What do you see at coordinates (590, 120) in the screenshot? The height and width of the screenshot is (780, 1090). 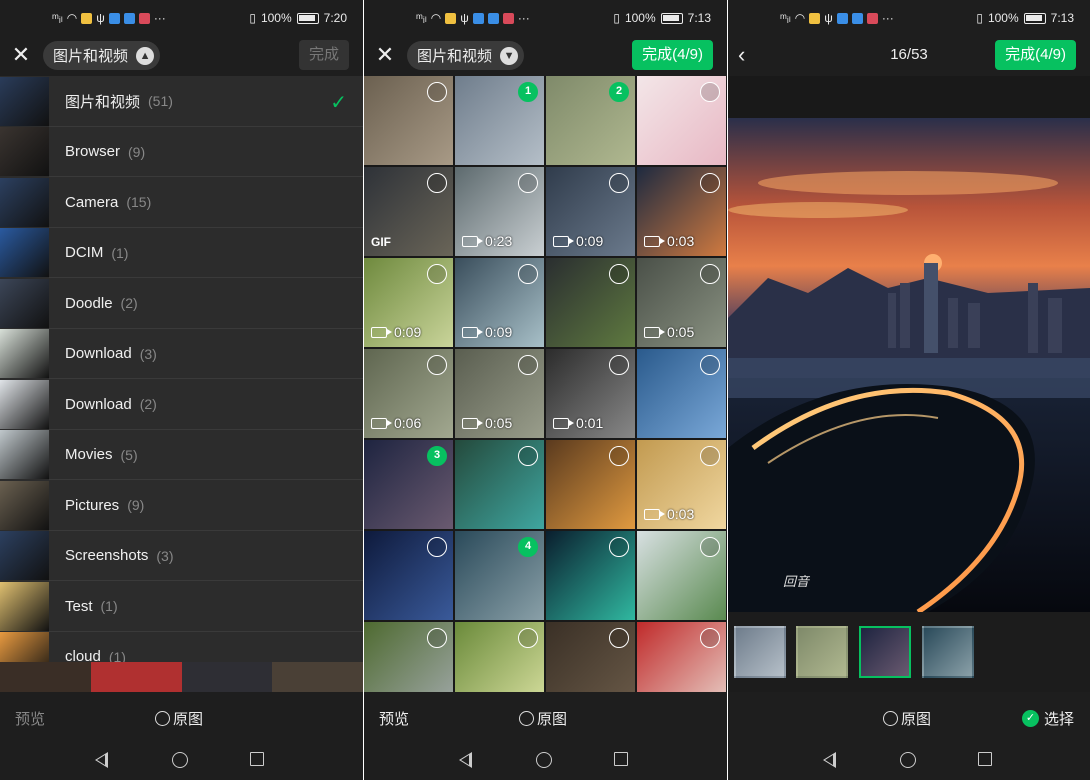 I see `photo-thumbnail: 2` at bounding box center [590, 120].